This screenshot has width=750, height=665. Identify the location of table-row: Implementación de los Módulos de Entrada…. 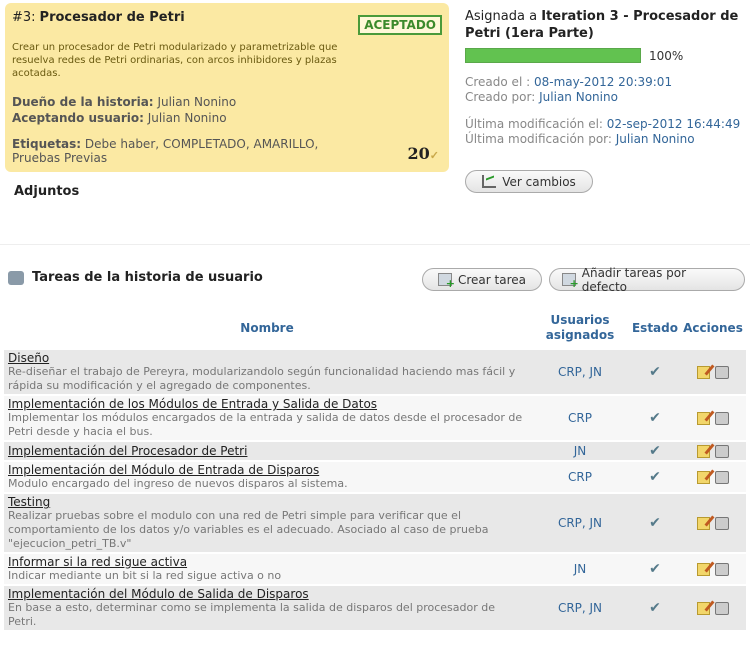
(375, 417).